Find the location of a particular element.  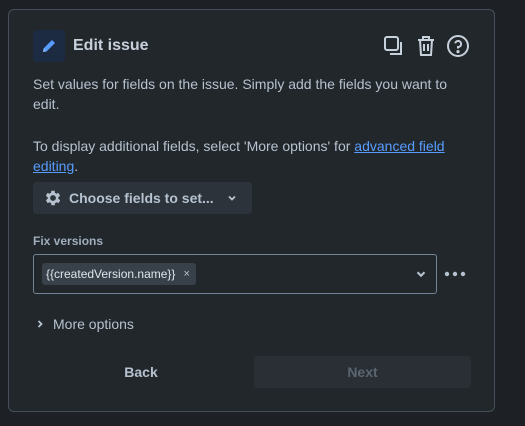

panel-header: Edit issue is located at coordinates (251, 46).